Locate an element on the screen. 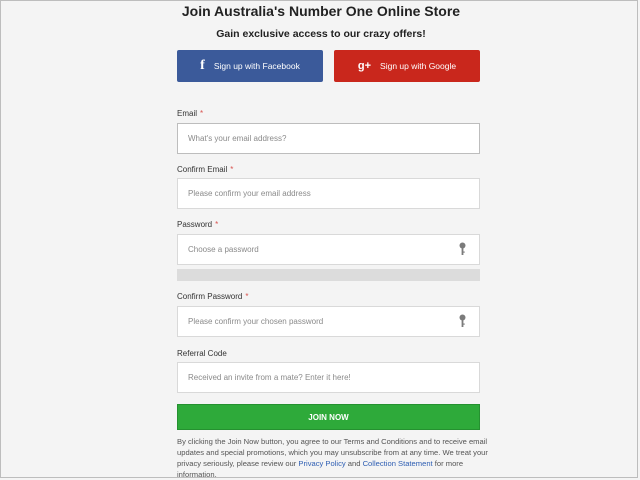  facebook-signup-button: f Sign up with Facebook is located at coordinates (250, 66).